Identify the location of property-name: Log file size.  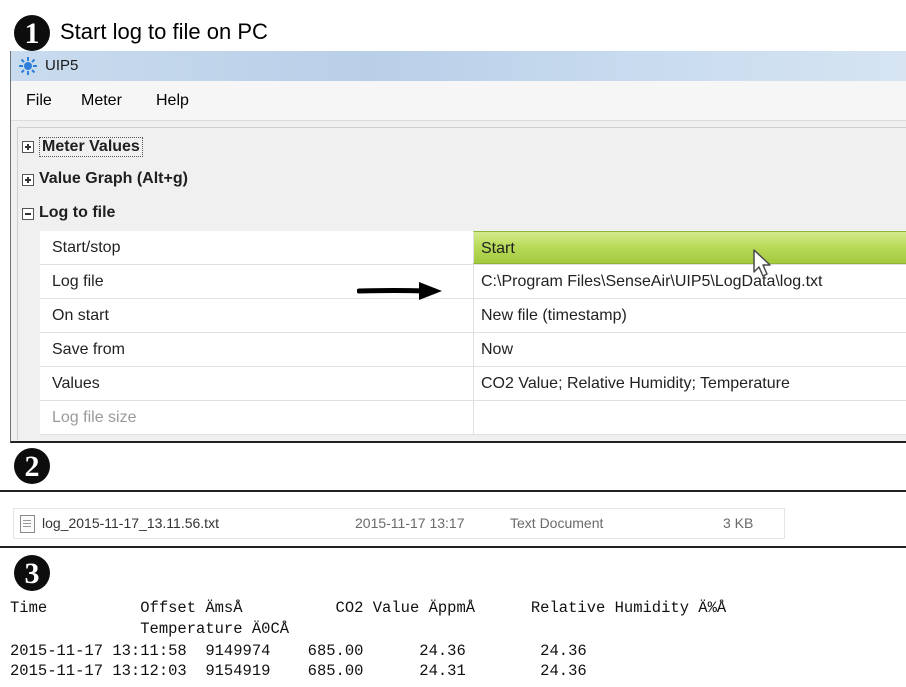
(94, 417).